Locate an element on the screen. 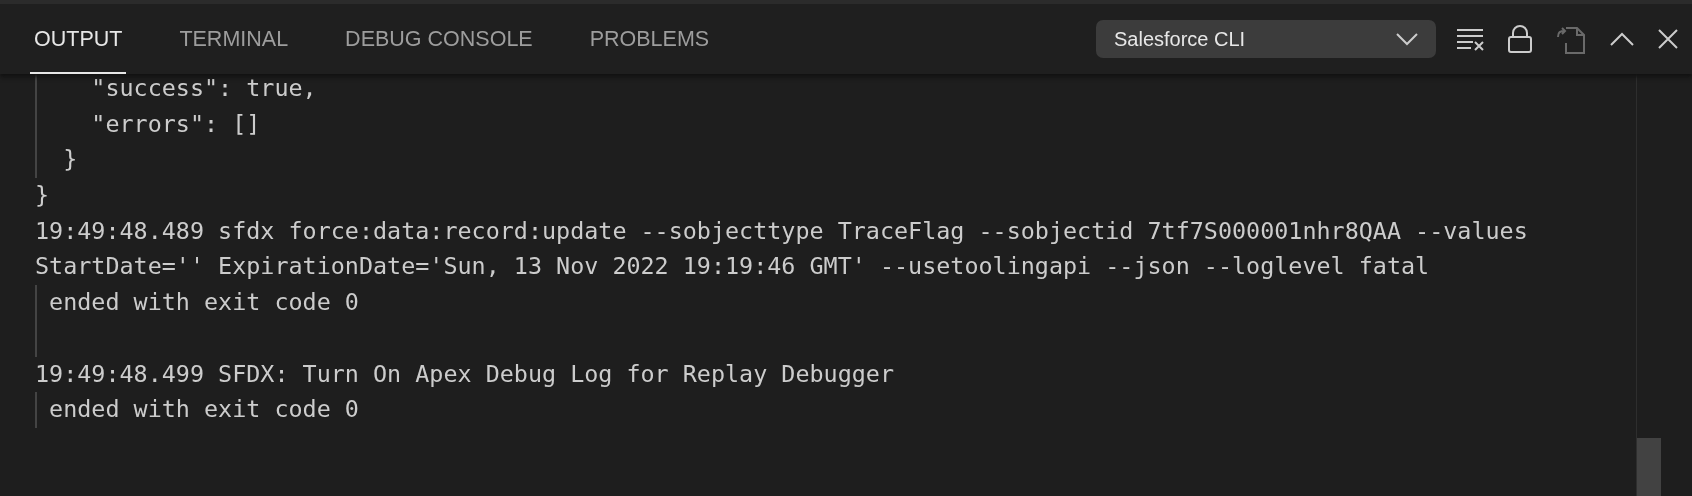 Image resolution: width=1692 pixels, height=496 pixels. panel-tab: OUTPUT is located at coordinates (78, 40).